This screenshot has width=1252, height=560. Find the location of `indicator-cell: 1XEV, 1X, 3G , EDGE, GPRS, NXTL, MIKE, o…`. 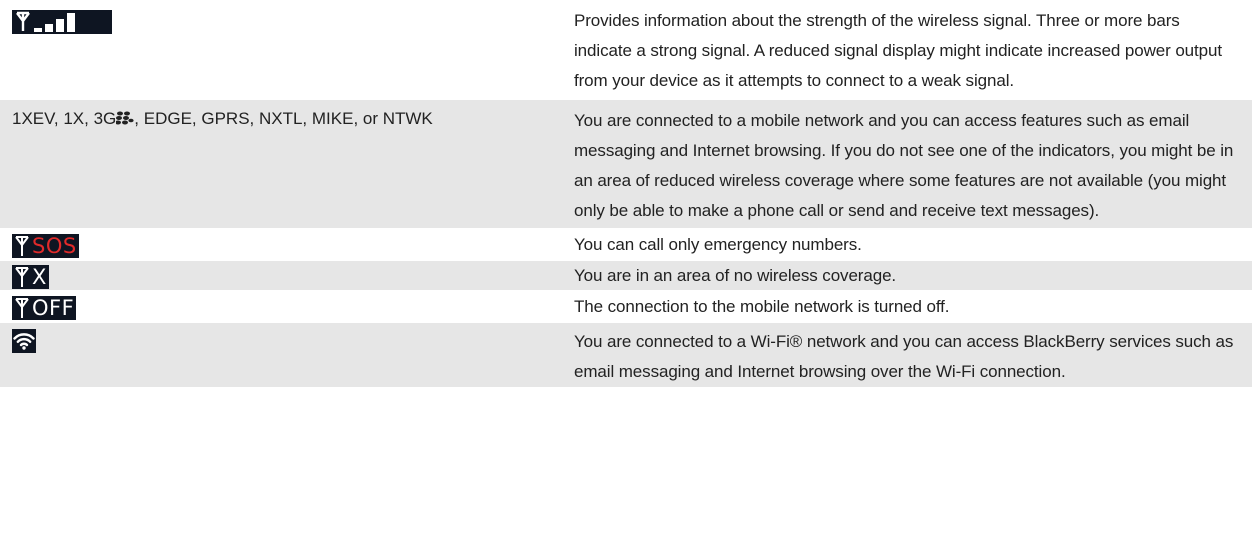

indicator-cell: 1XEV, 1X, 3G , EDGE, GPRS, NXTL, MIKE, o… is located at coordinates (282, 164).